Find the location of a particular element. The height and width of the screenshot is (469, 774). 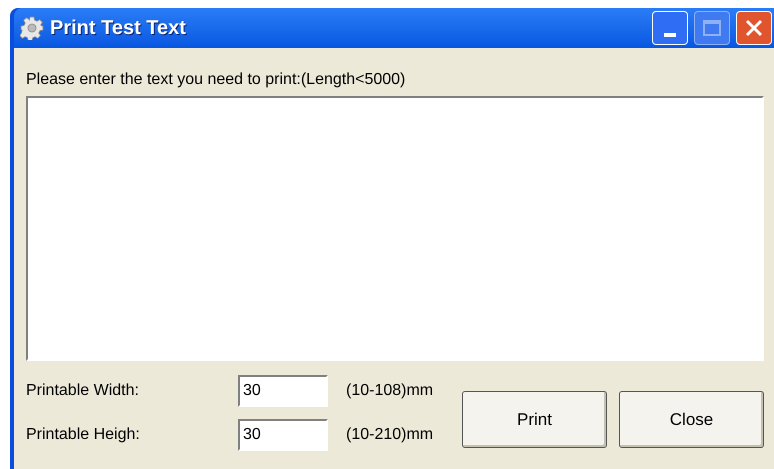

close-button is located at coordinates (754, 28).